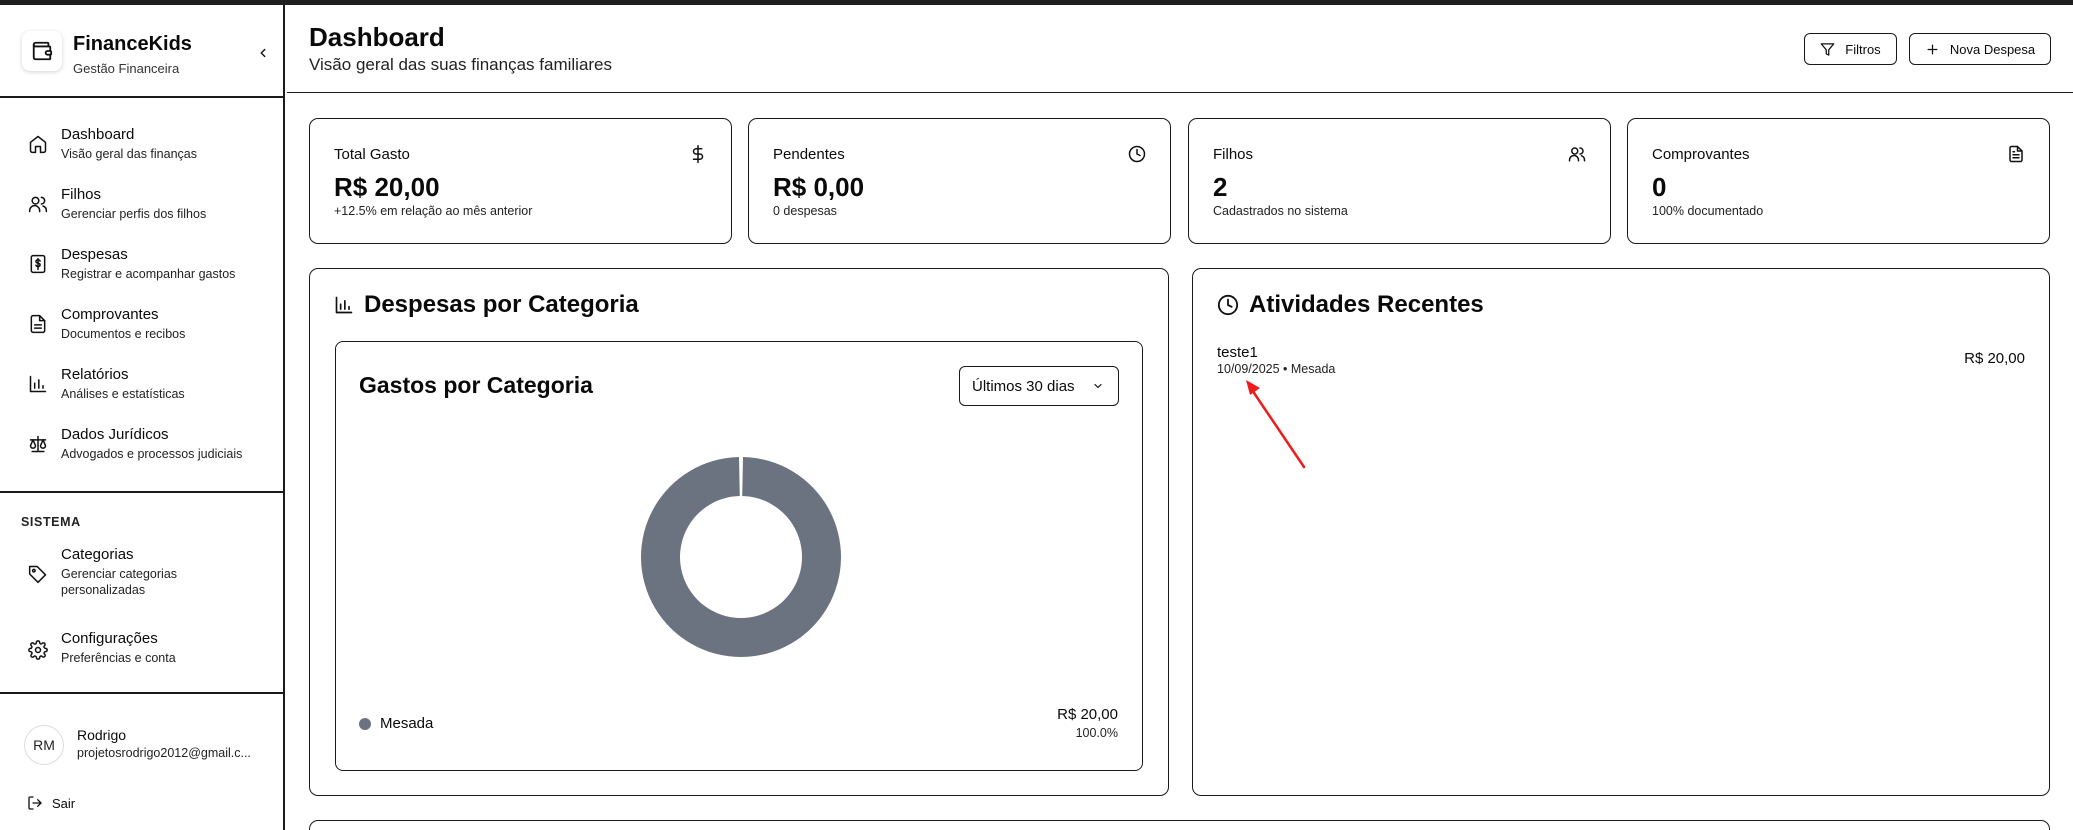  I want to click on stat-card-note: 100% documentado, so click(1708, 211).